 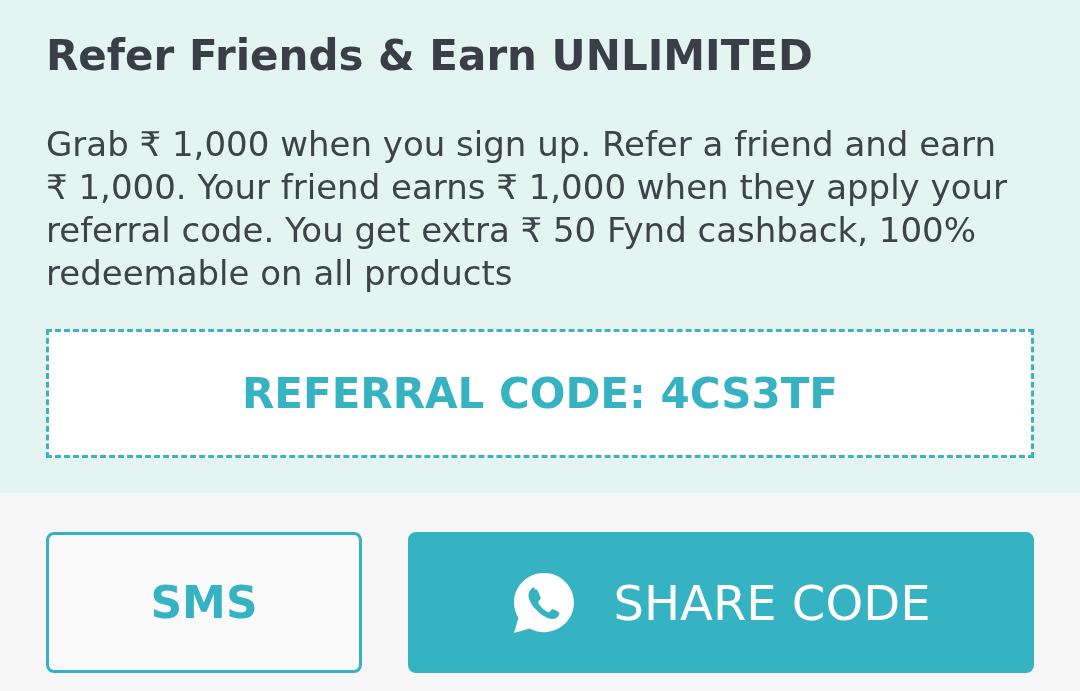 I want to click on referral-code-text: REFERRAL CODE: 4CS3TF, so click(x=540, y=393).